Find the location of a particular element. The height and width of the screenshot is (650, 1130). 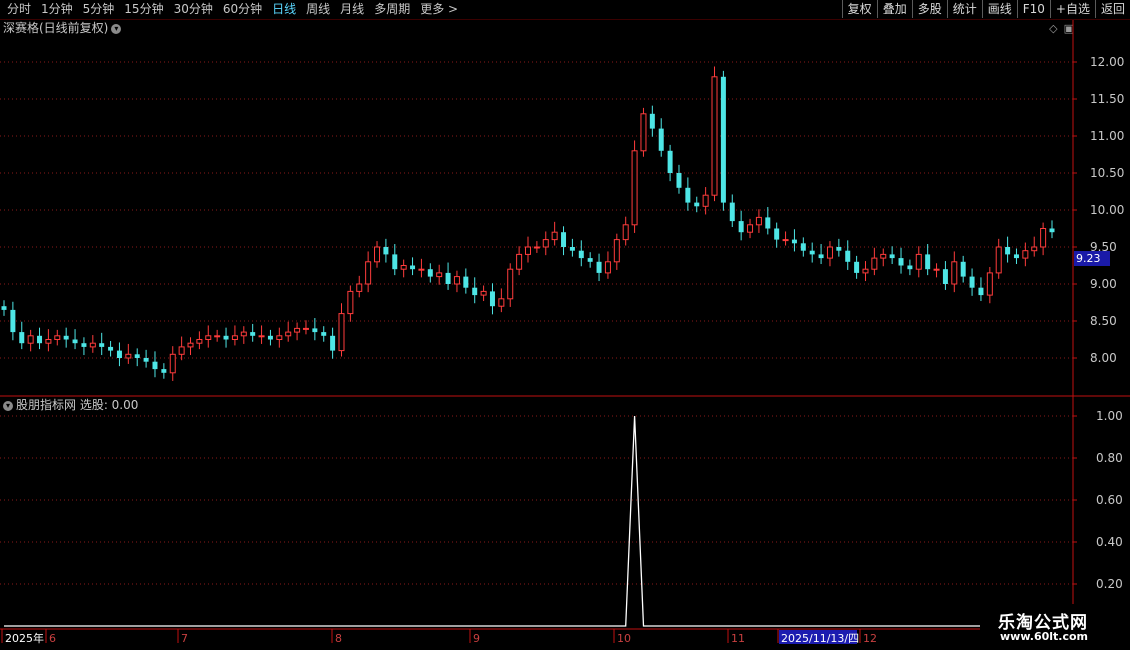

date-axis-label: 9 is located at coordinates (476, 638).